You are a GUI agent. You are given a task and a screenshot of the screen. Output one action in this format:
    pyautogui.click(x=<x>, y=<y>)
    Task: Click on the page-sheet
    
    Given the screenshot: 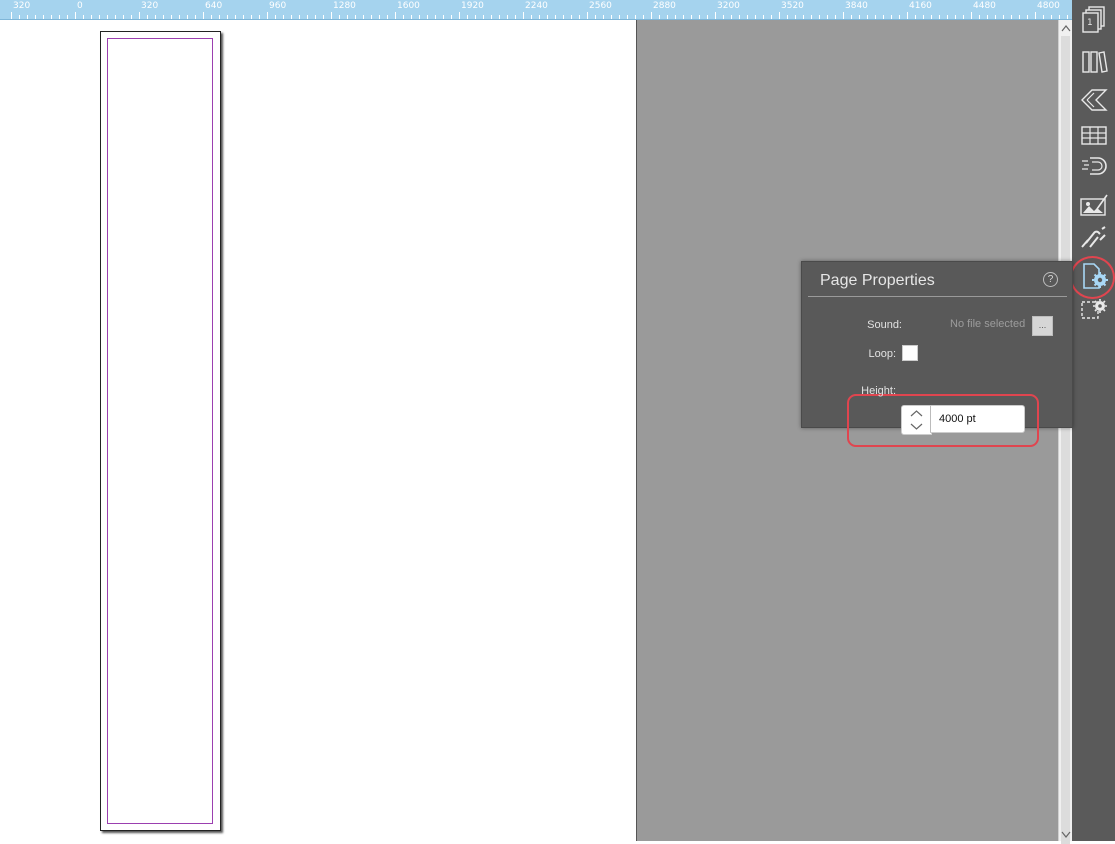 What is the action you would take?
    pyautogui.click(x=160, y=431)
    